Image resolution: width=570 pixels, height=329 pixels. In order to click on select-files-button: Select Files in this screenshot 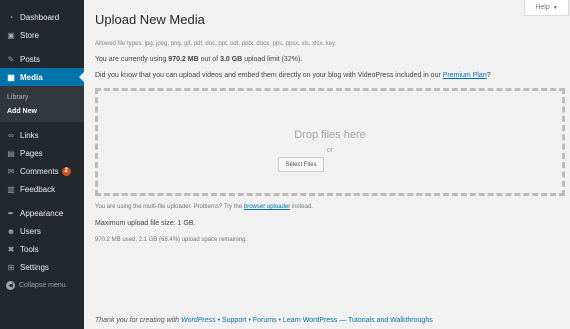, I will do `click(301, 164)`.